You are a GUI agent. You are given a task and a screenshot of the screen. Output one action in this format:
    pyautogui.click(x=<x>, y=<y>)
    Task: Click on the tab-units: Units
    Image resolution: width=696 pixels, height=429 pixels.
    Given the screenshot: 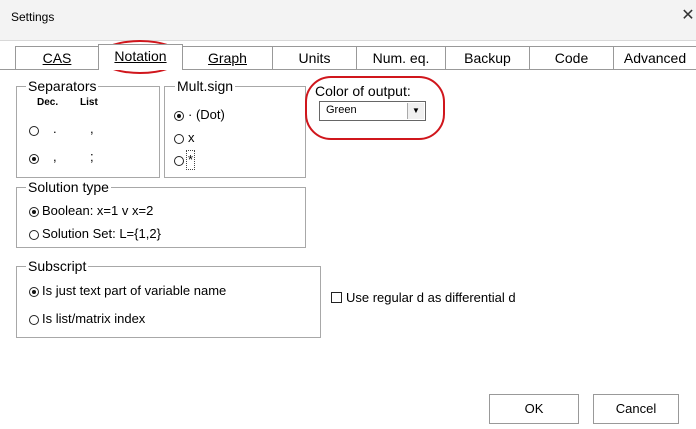 What is the action you would take?
    pyautogui.click(x=314, y=57)
    